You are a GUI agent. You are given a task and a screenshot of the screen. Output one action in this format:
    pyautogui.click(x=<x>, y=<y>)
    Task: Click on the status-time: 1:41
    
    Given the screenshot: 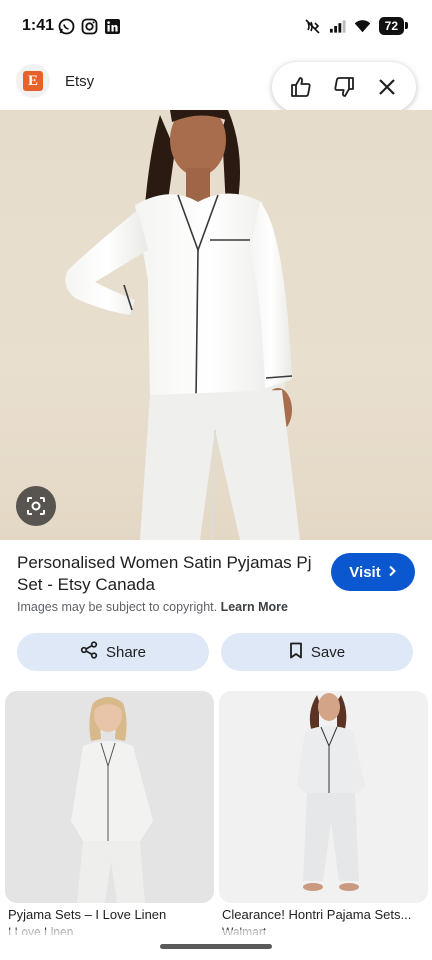 What is the action you would take?
    pyautogui.click(x=38, y=25)
    